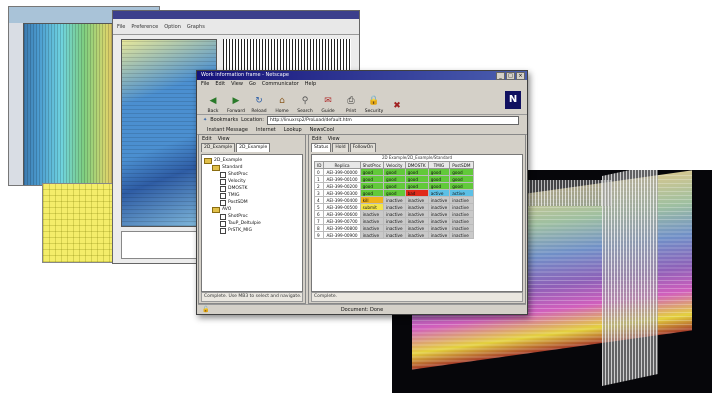 Image resolution: width=715 pixels, height=393 pixels. Describe the element at coordinates (227, 130) in the screenshot. I see `quicklink-instant-message: Instant Message` at that location.